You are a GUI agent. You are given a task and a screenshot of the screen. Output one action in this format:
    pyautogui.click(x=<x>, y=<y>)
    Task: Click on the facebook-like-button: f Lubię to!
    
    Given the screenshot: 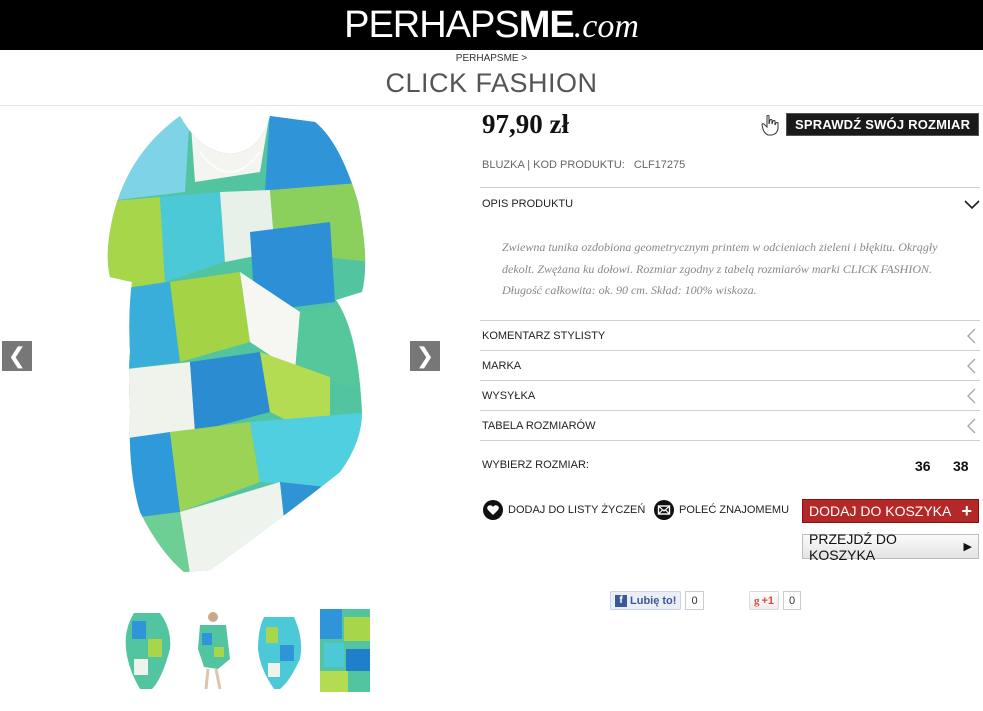 What is the action you would take?
    pyautogui.click(x=646, y=600)
    